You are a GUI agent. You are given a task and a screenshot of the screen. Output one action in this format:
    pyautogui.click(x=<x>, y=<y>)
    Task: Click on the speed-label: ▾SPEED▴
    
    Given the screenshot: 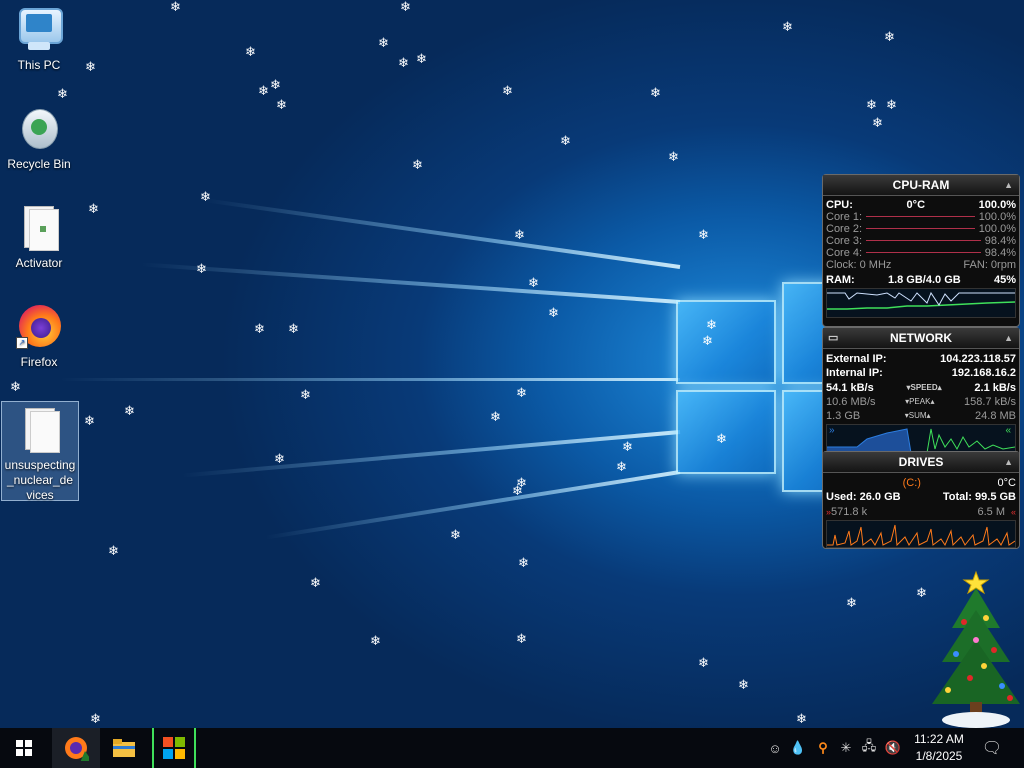 What is the action you would take?
    pyautogui.click(x=924, y=387)
    